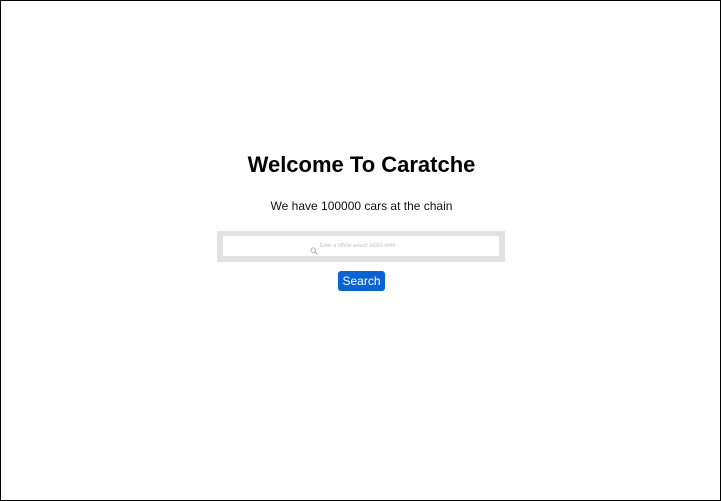 The image size is (721, 501). I want to click on search-field-container, so click(361, 246).